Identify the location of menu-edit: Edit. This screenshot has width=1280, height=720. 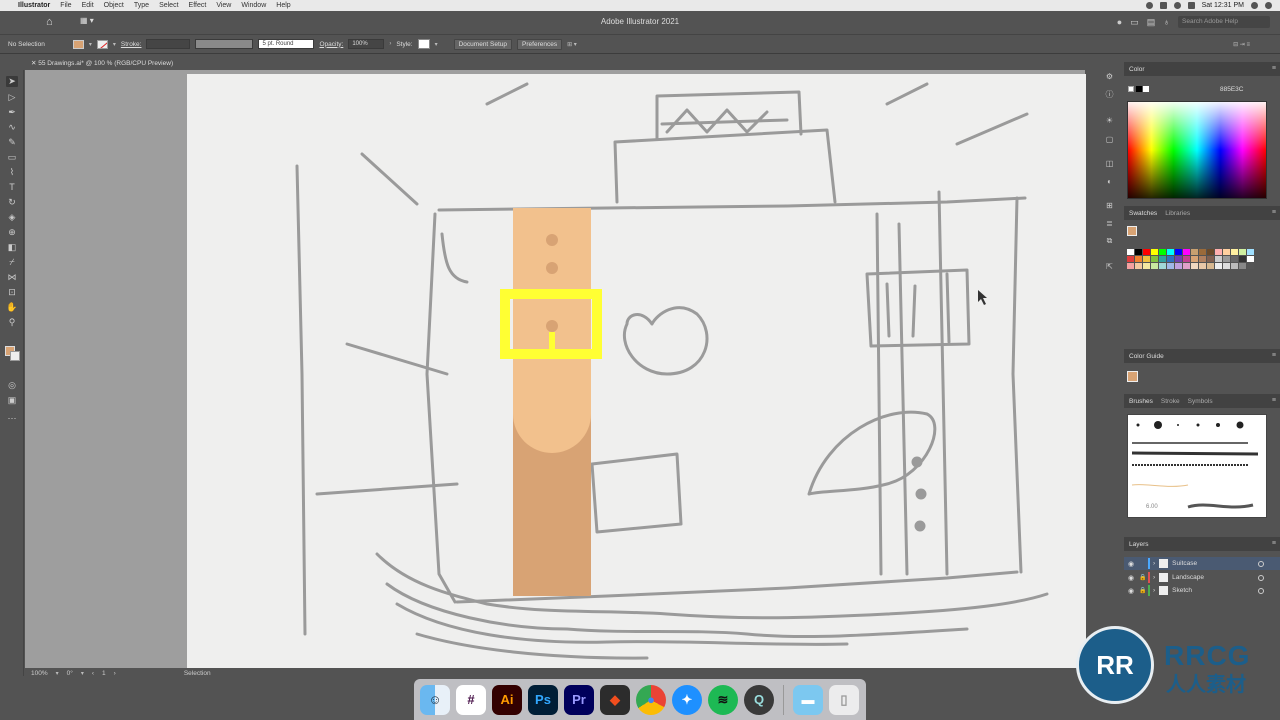
(88, 5).